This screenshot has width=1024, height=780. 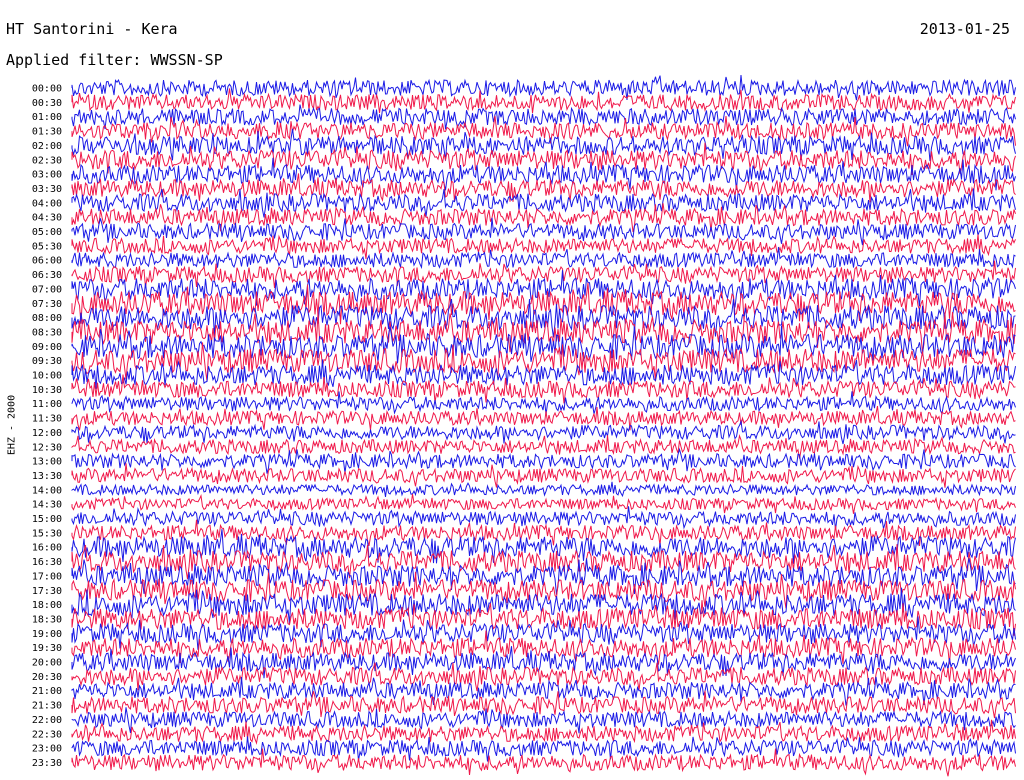 I want to click on time-label: 05:00, so click(x=47, y=232).